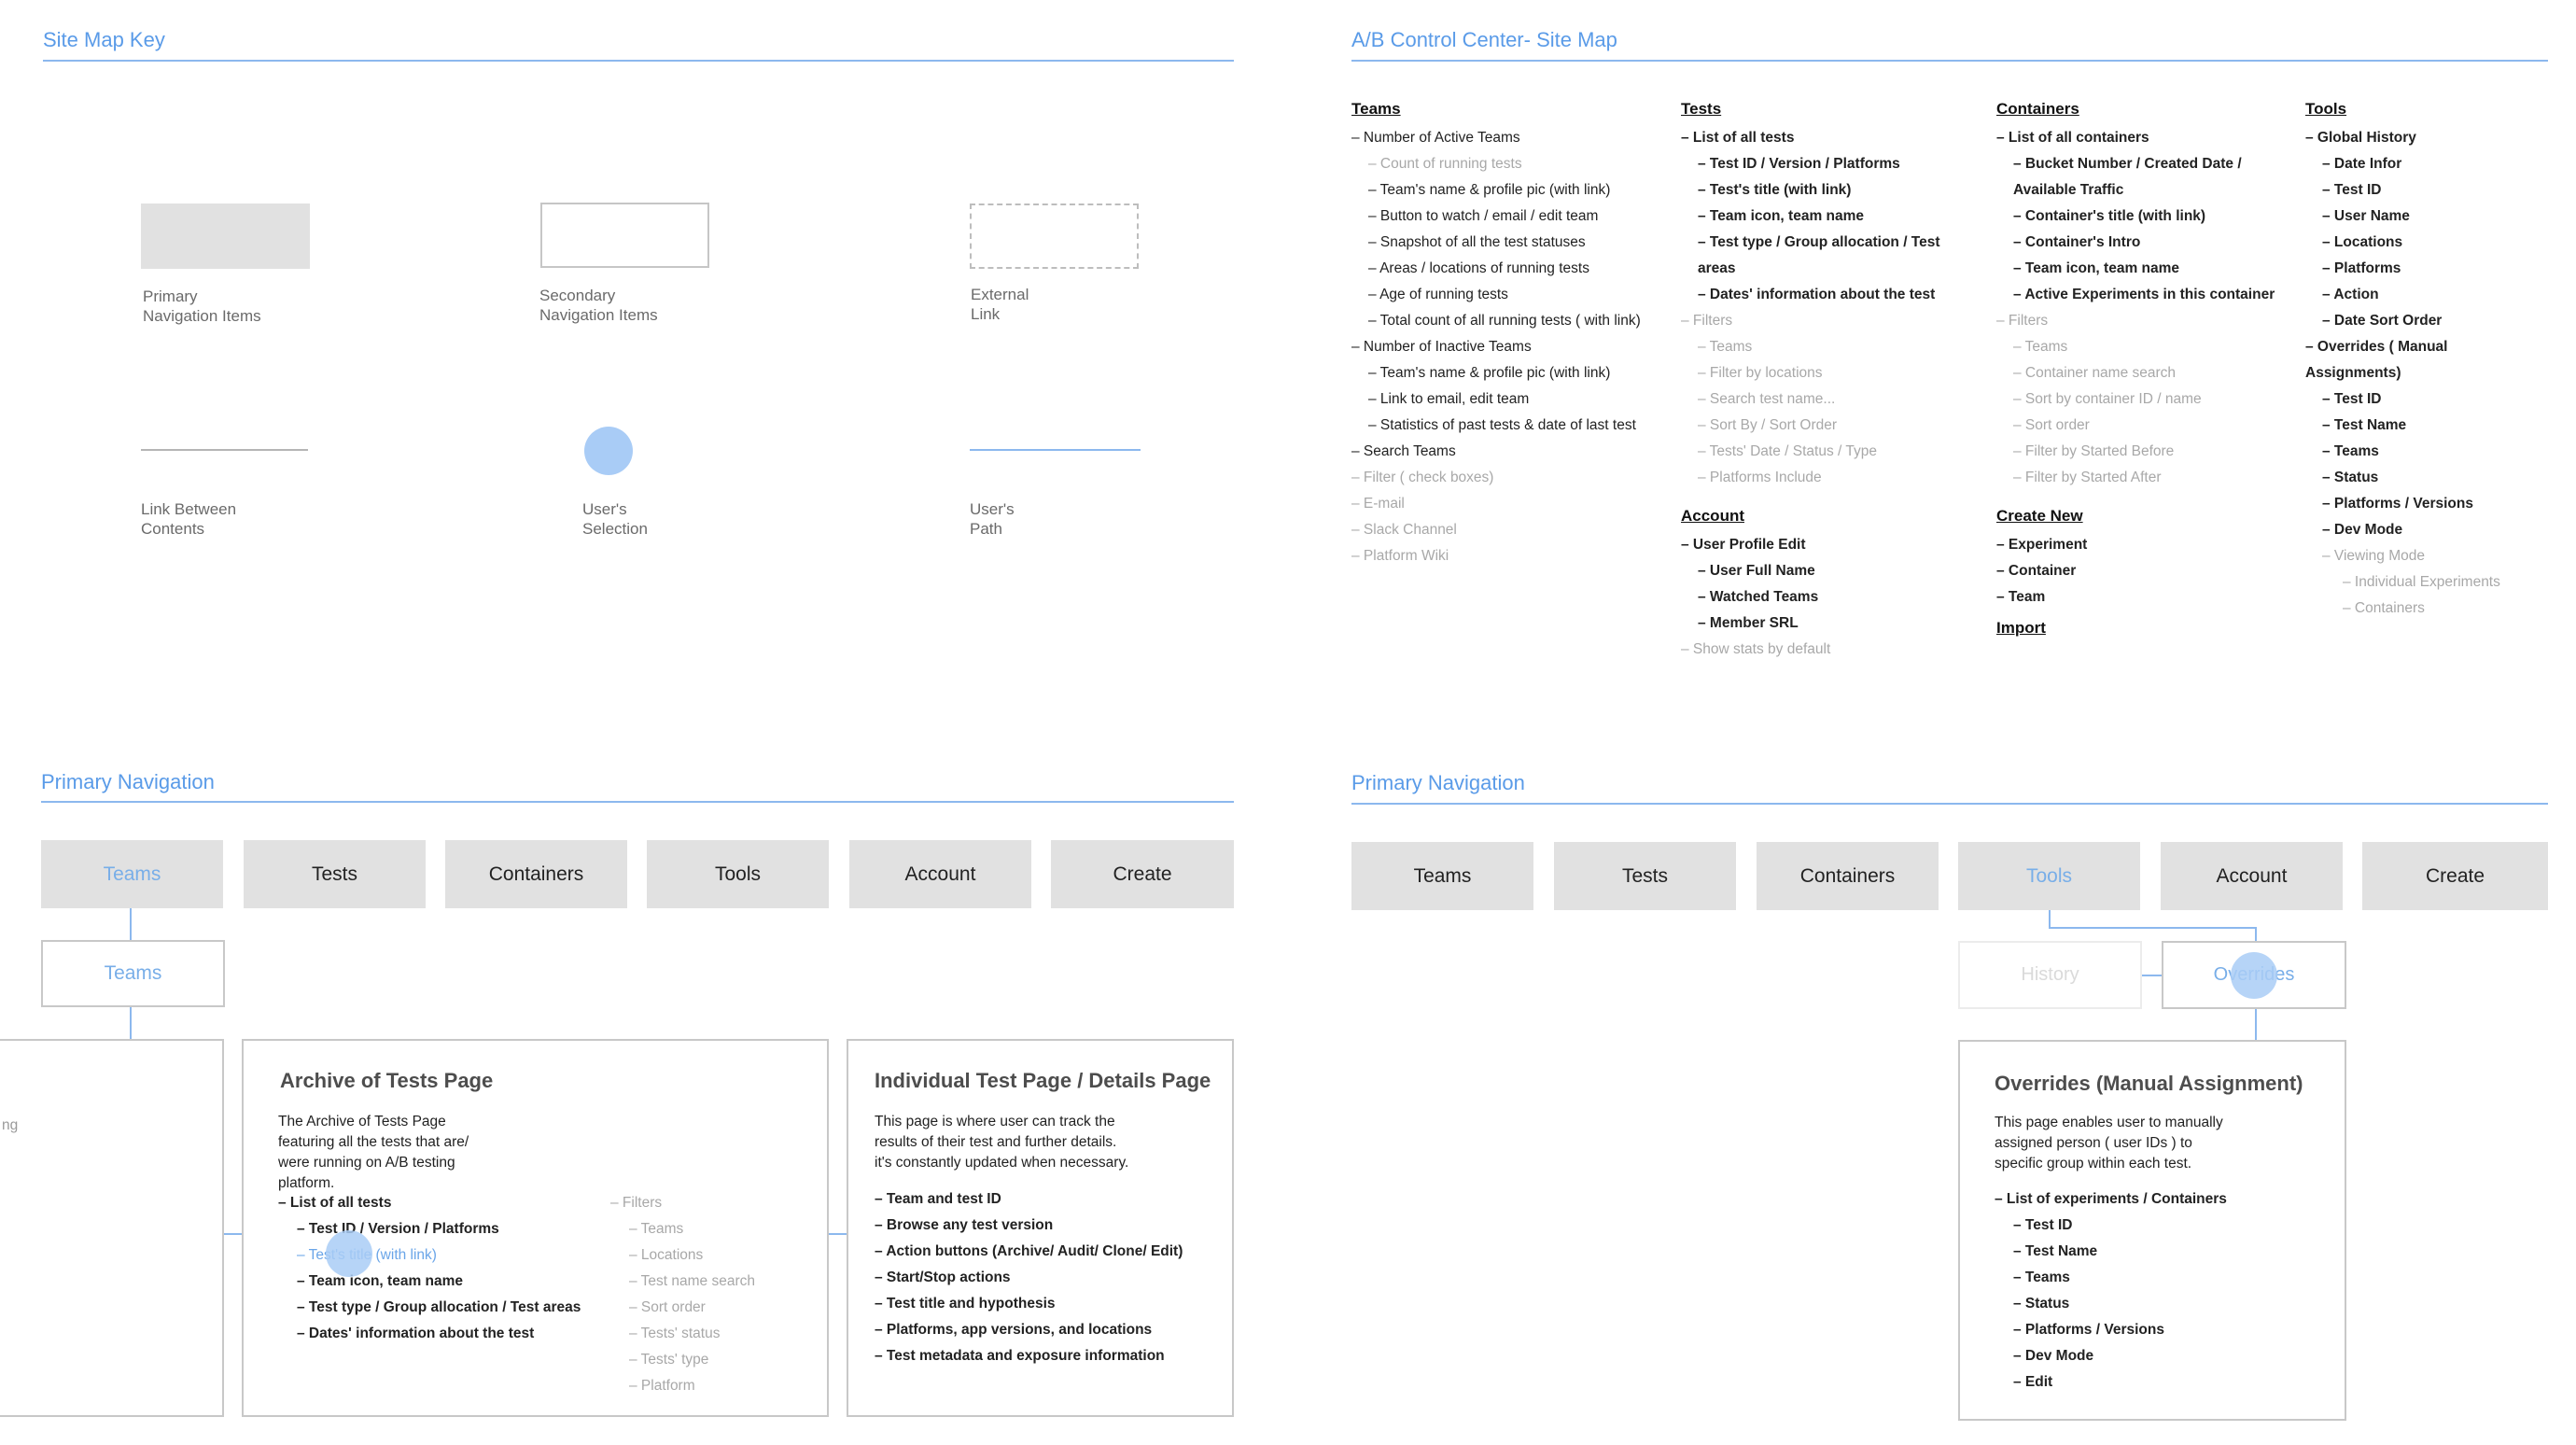 The height and width of the screenshot is (1445, 2576). What do you see at coordinates (1645, 876) in the screenshot?
I see `nav-right-tests-button: Tests` at bounding box center [1645, 876].